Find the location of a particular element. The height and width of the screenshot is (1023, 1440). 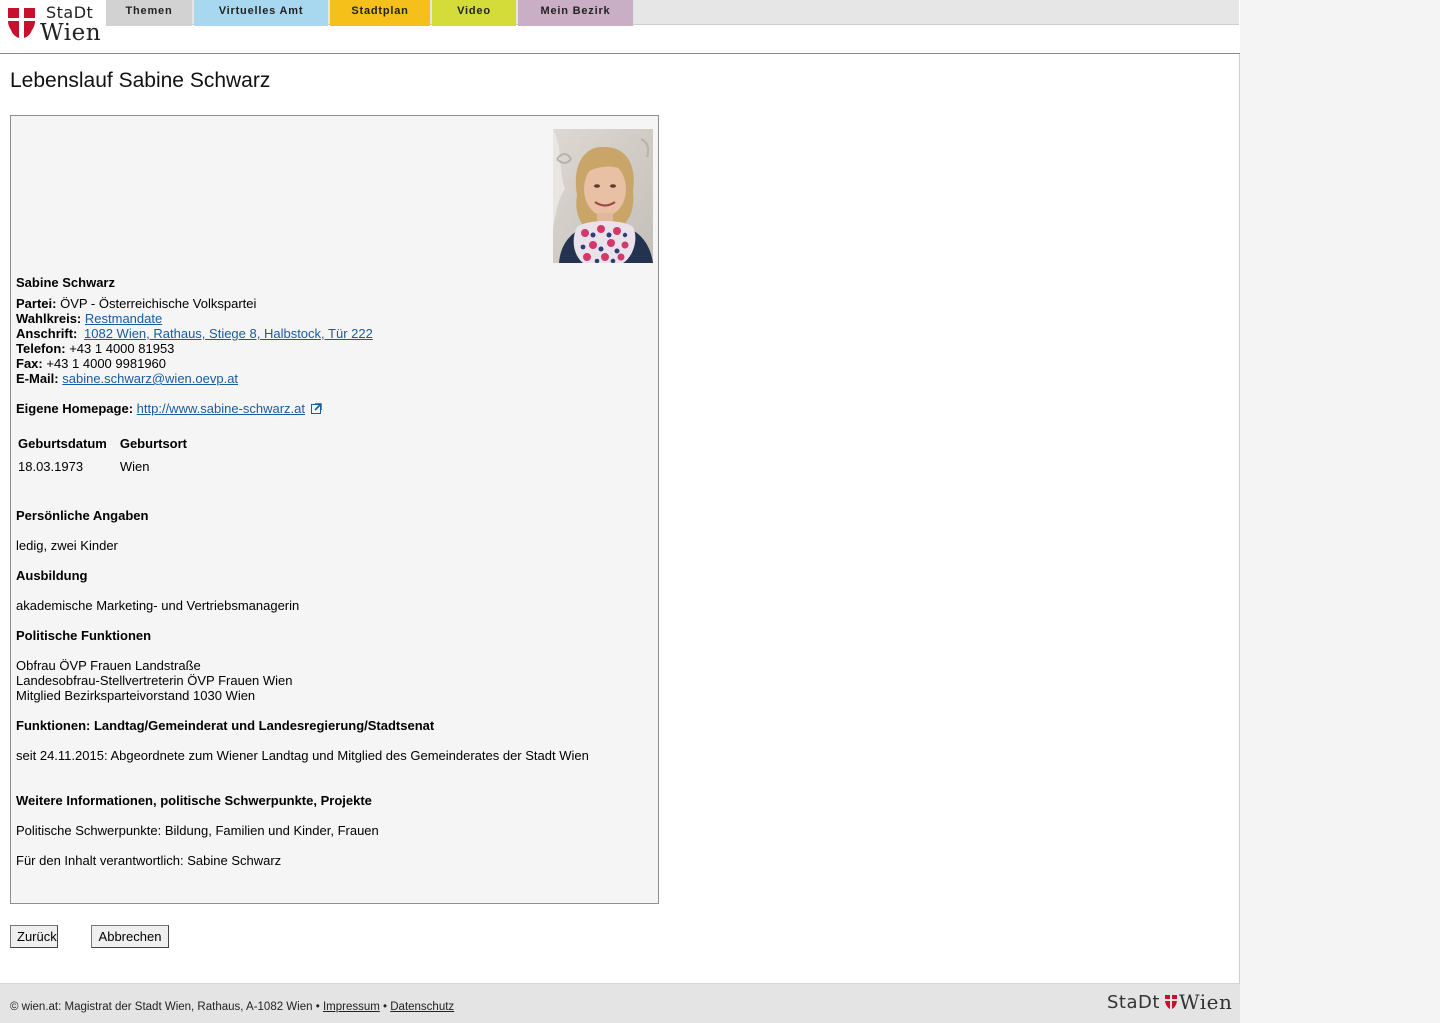

birth-table-header: Geburtsdatum is located at coordinates (62, 443).